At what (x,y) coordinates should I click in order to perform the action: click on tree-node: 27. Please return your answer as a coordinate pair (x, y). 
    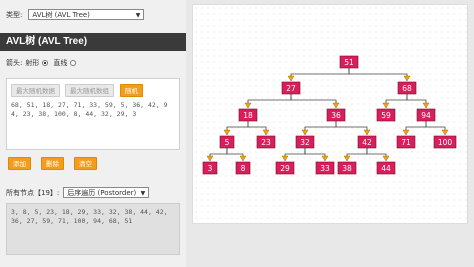
    Looking at the image, I should click on (291, 88).